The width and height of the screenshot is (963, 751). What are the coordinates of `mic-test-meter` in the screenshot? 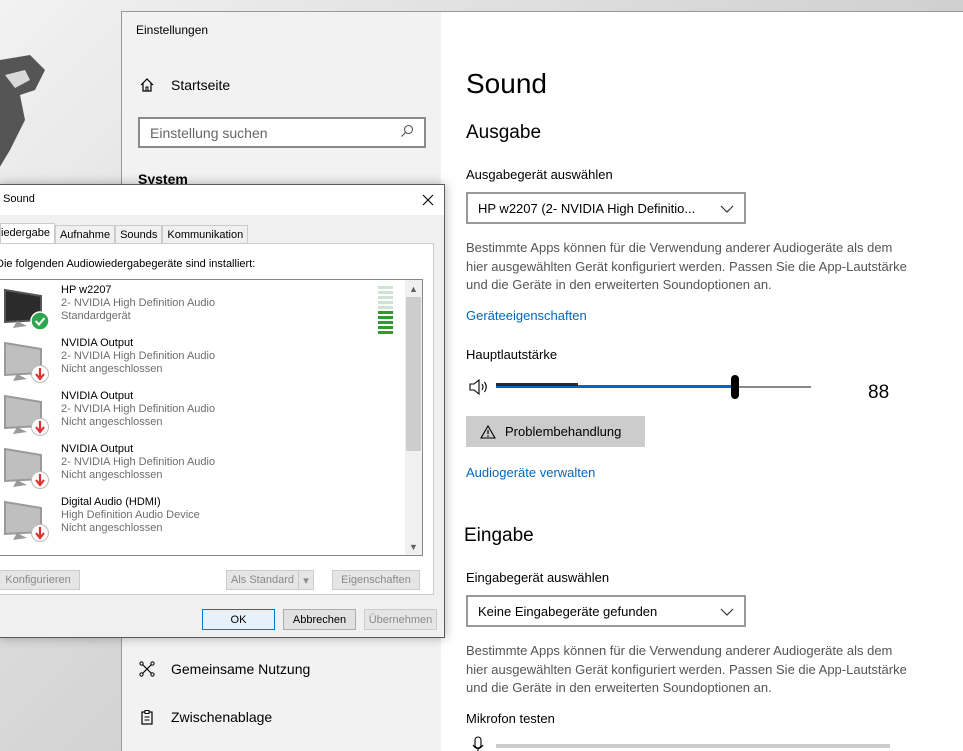 It's located at (681, 742).